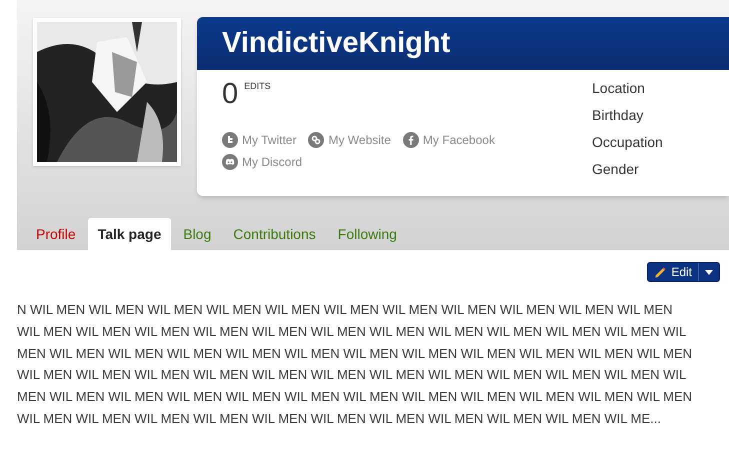  What do you see at coordinates (410, 140) in the screenshot?
I see `facebook-icon` at bounding box center [410, 140].